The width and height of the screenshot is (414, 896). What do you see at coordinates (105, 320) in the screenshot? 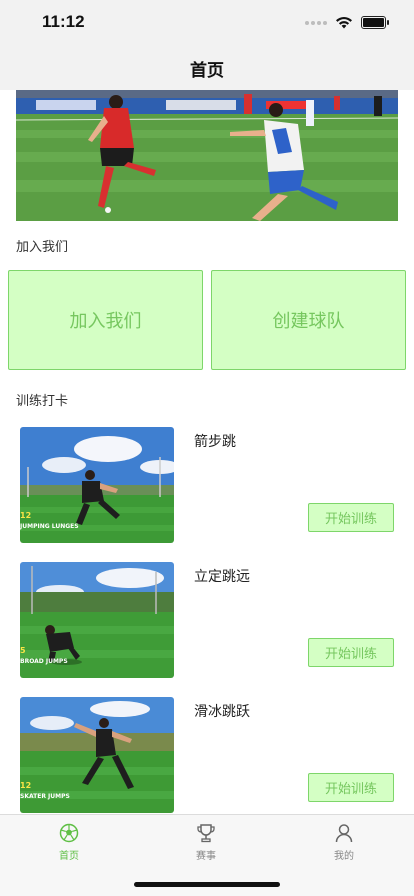
I see `join-us-button: 加入我们` at bounding box center [105, 320].